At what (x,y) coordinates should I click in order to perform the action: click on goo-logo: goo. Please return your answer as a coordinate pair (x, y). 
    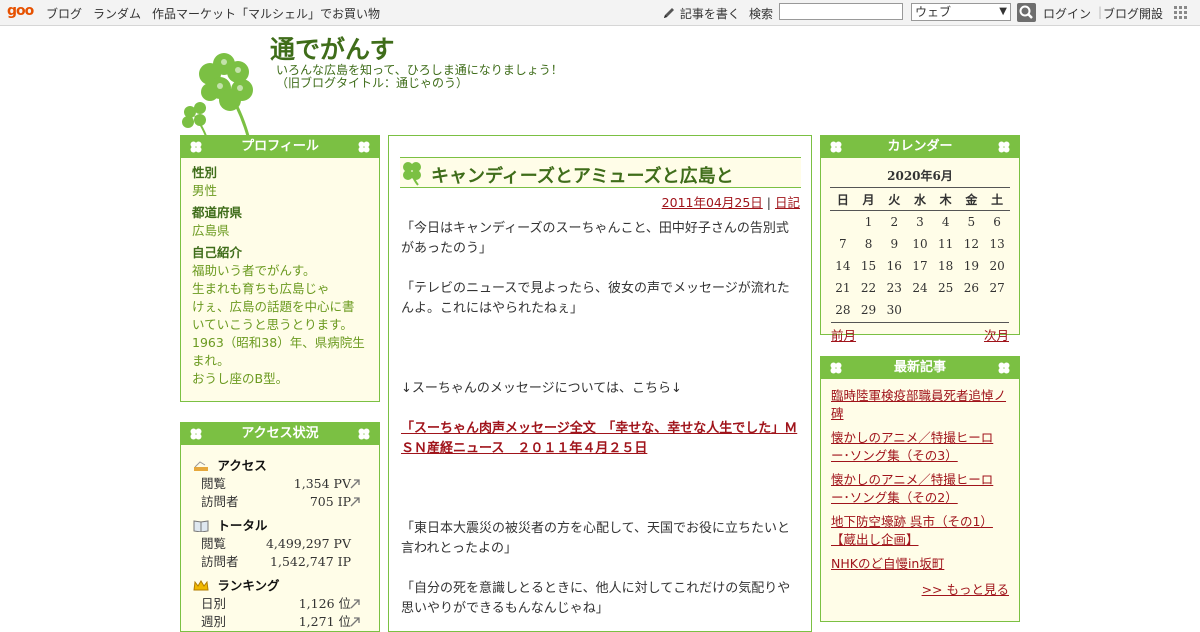
    Looking at the image, I should click on (20, 11).